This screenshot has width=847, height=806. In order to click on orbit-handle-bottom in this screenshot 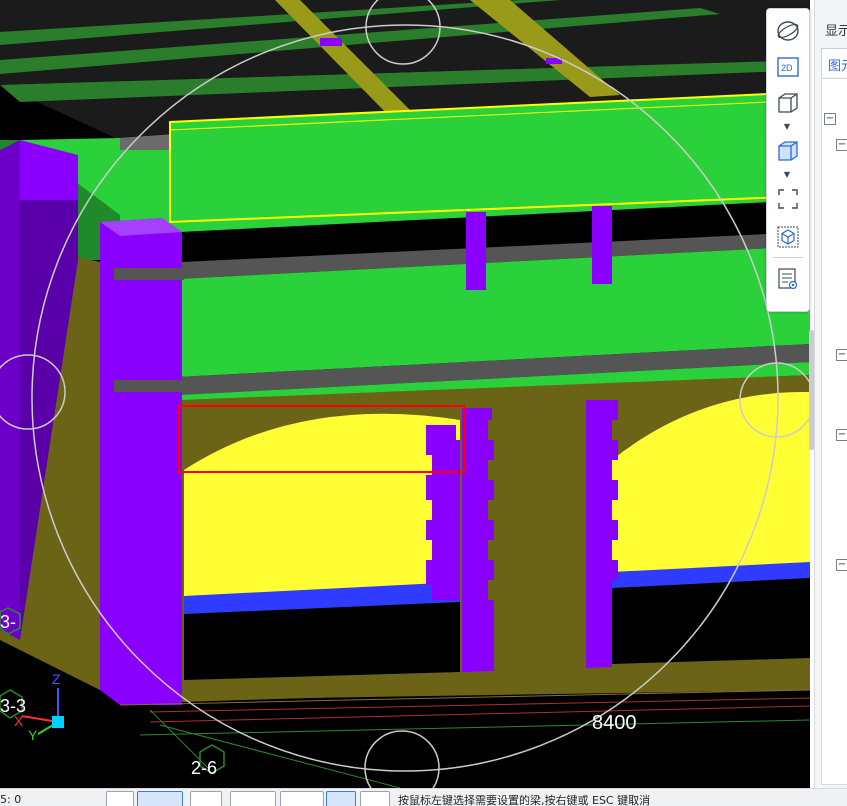, I will do `click(402, 759)`.